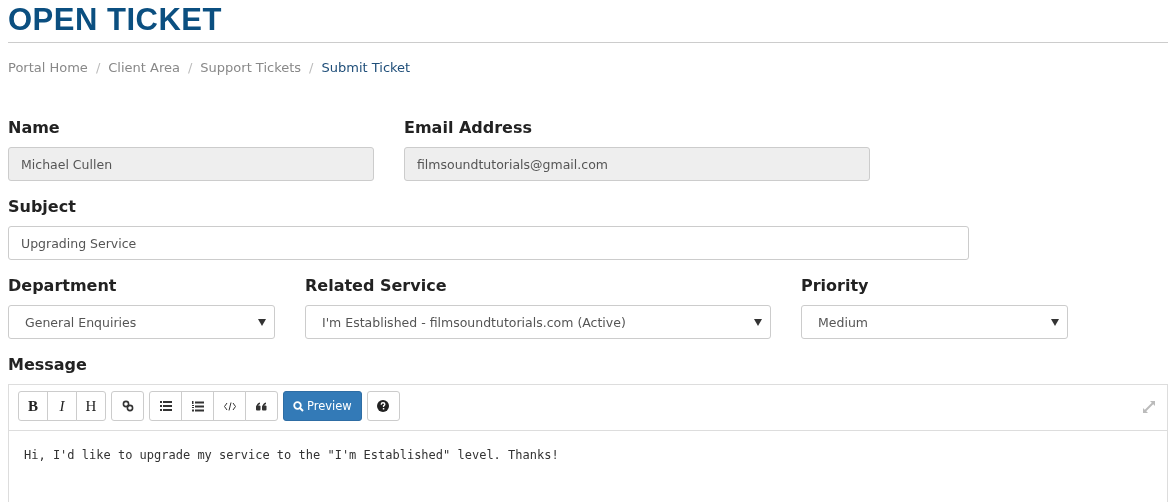  What do you see at coordinates (488, 243) in the screenshot?
I see `text-field: Upgrading Service` at bounding box center [488, 243].